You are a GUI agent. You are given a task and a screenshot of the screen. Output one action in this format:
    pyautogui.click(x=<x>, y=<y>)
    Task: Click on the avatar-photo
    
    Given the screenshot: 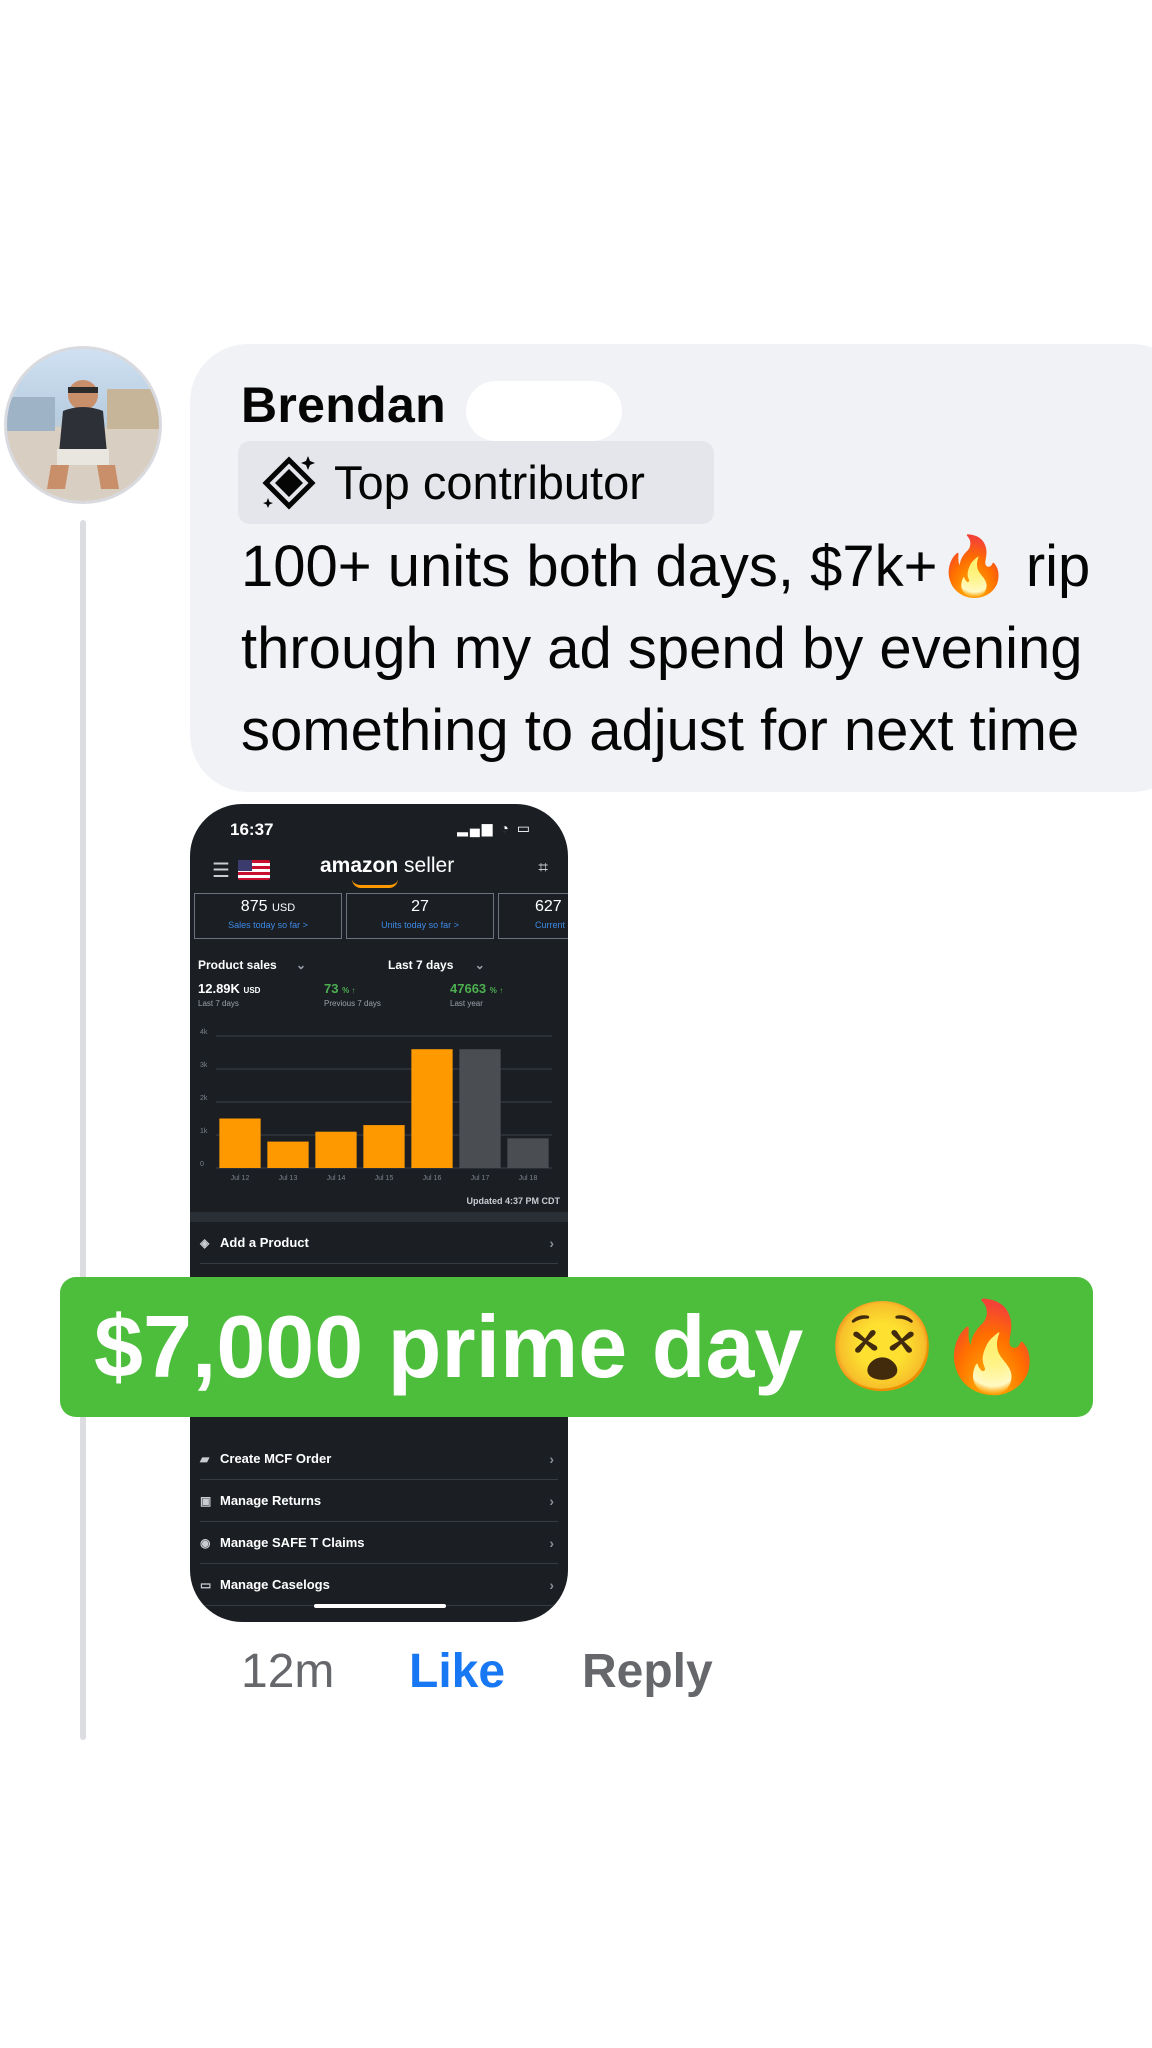 What is the action you would take?
    pyautogui.click(x=83, y=440)
    